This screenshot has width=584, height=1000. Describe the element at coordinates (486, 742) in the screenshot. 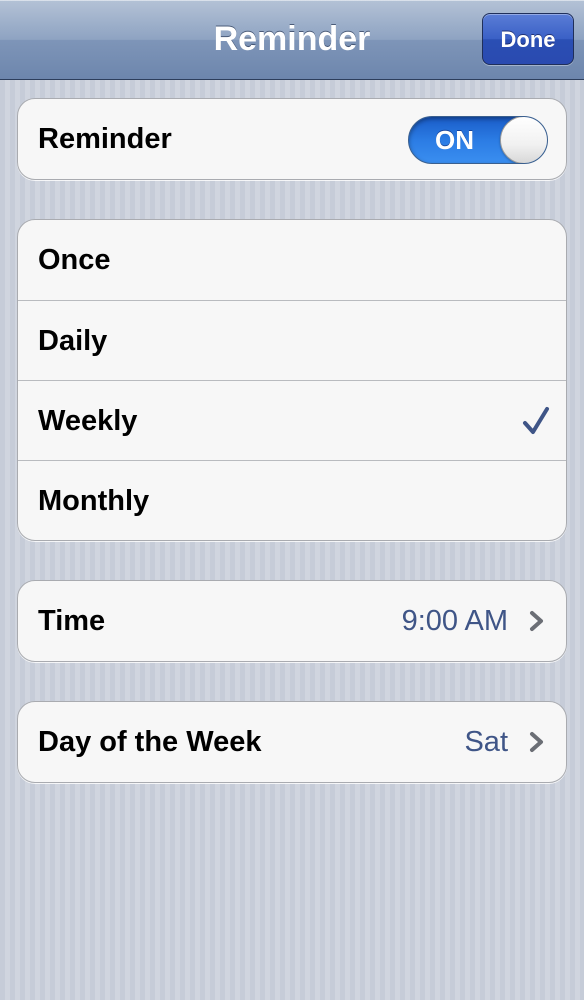

I see `day-of-week-value: Sat` at that location.